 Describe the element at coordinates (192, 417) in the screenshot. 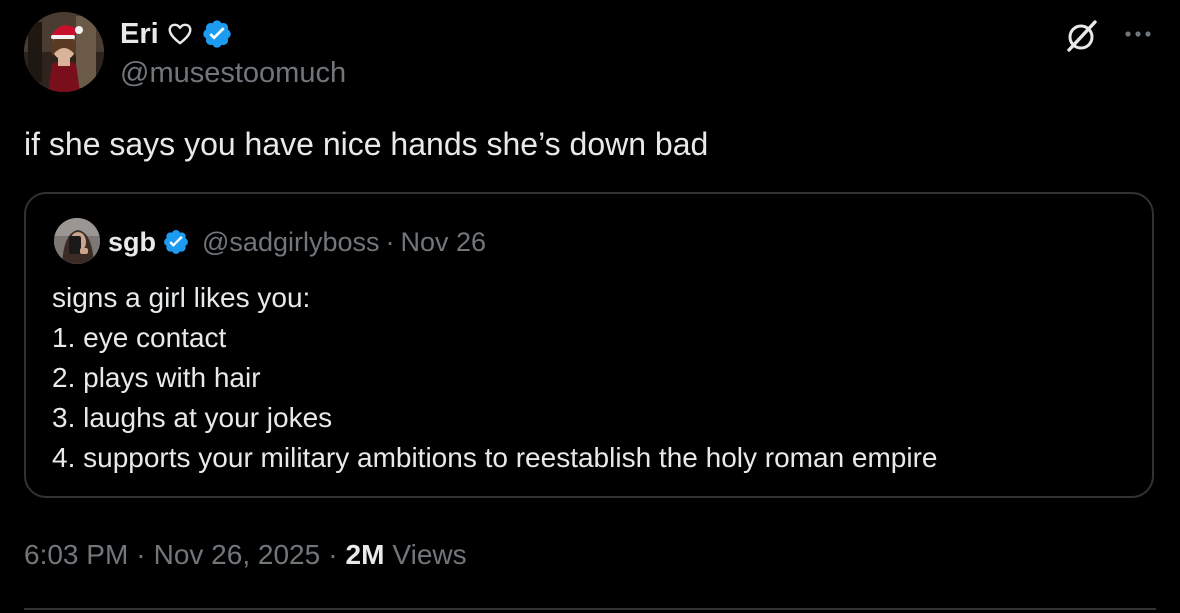

I see `quoted-tweet-line: 3. laughs at your jokes` at that location.